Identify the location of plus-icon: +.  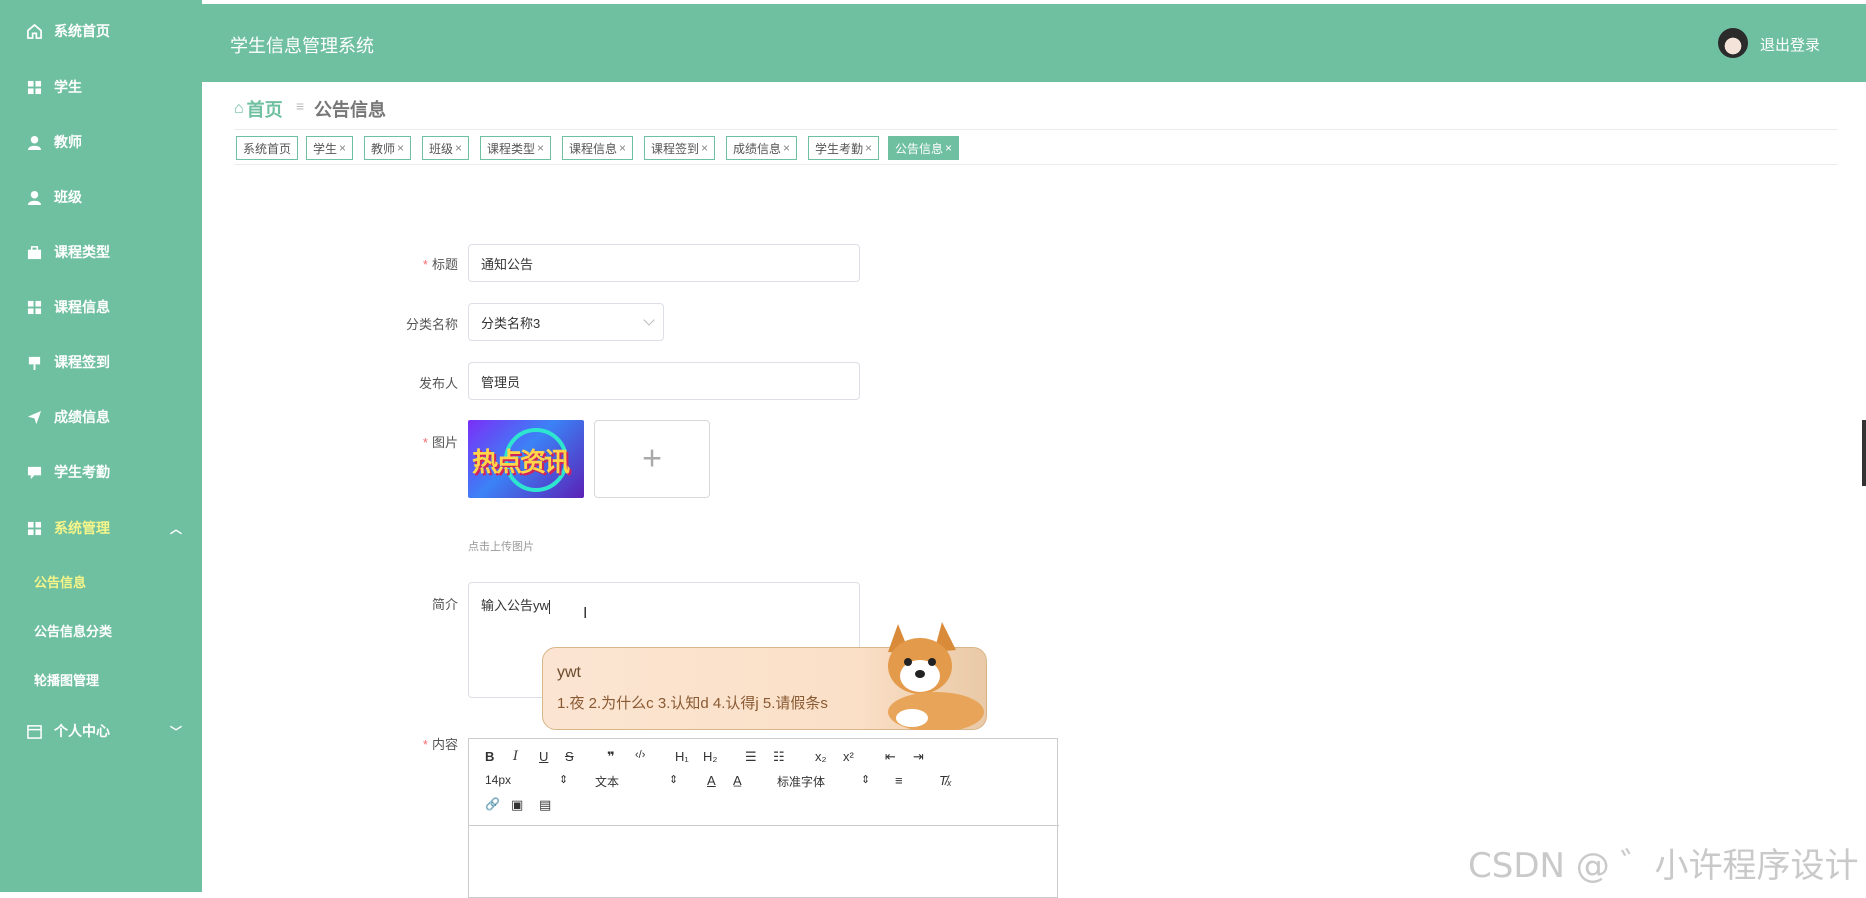
(652, 458).